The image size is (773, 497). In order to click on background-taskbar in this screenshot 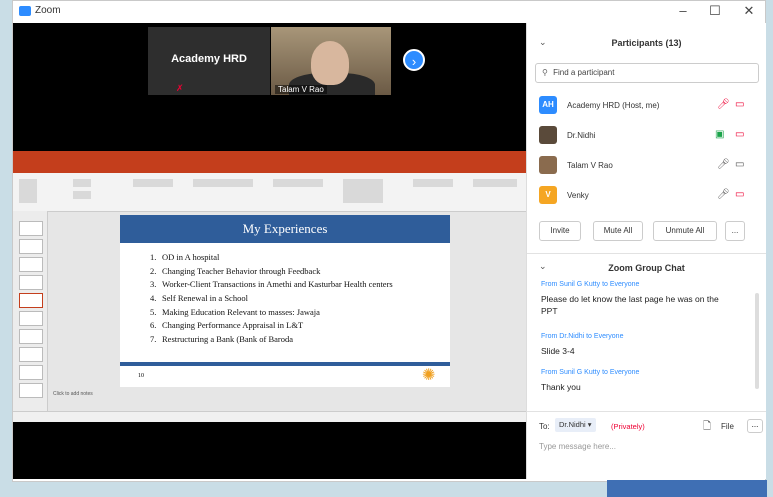, I will do `click(687, 488)`.